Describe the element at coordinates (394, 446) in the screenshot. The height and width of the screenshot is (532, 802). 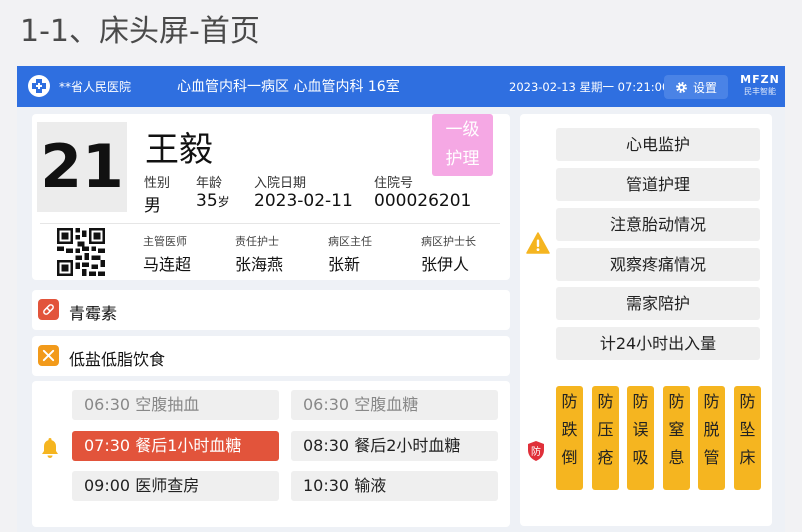
I see `schedule-item: 08:30 餐后2小时血糖` at that location.